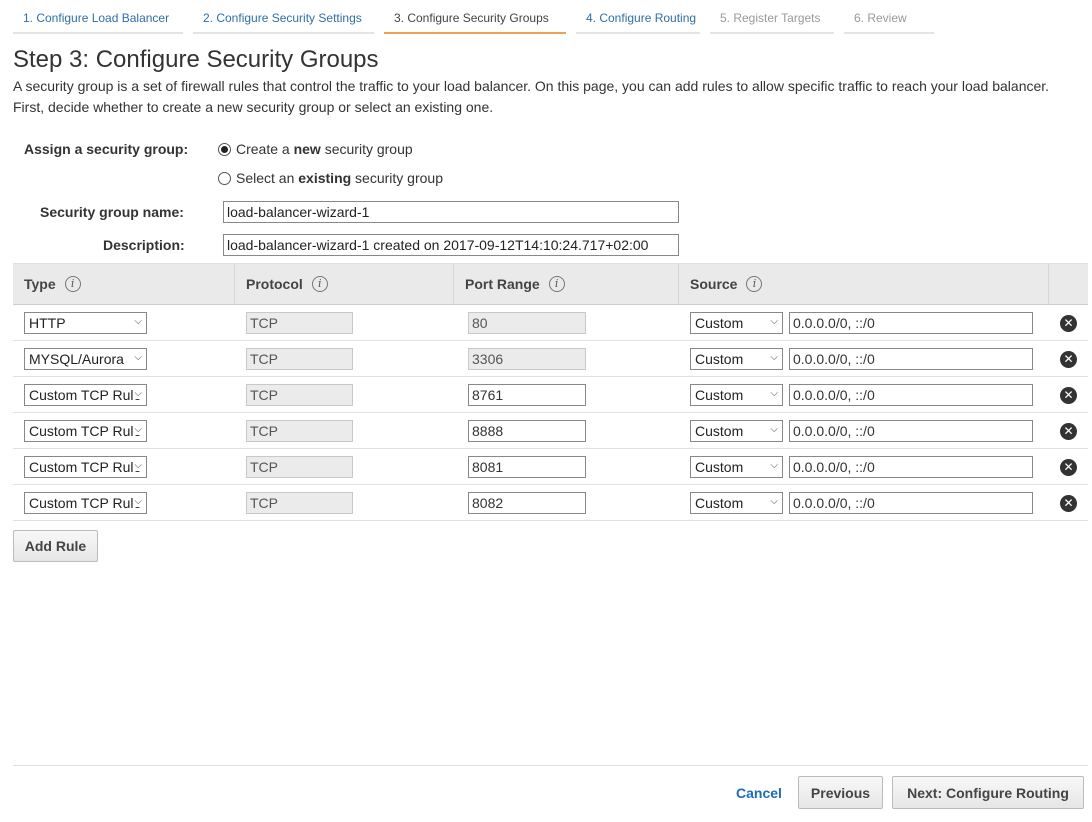 The image size is (1092, 822). Describe the element at coordinates (527, 503) in the screenshot. I see `port-range-input: 8082` at that location.